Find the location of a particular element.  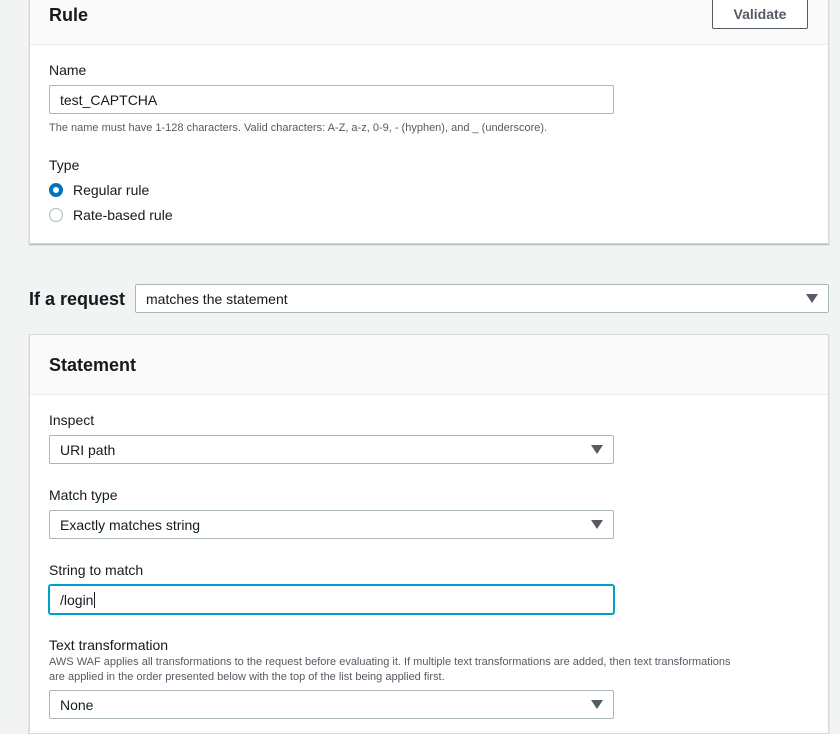

inspect-value: URI path is located at coordinates (88, 449).